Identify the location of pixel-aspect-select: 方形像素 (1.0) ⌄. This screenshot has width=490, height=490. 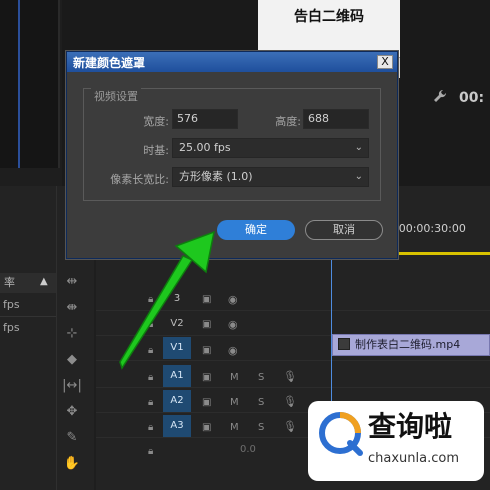
(270, 177).